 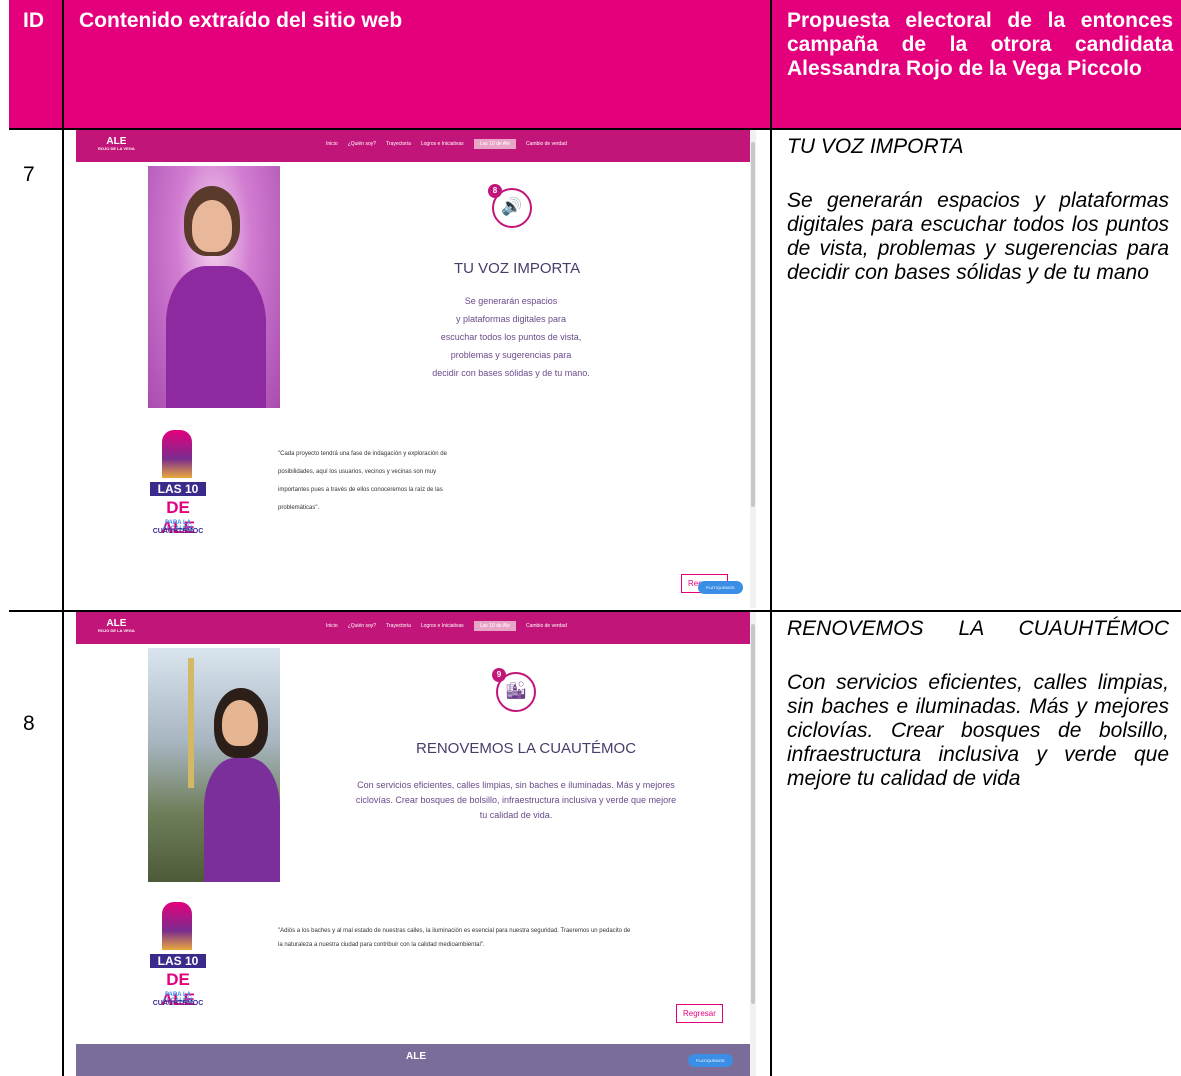 I want to click on monument-column-shape, so click(x=191, y=723).